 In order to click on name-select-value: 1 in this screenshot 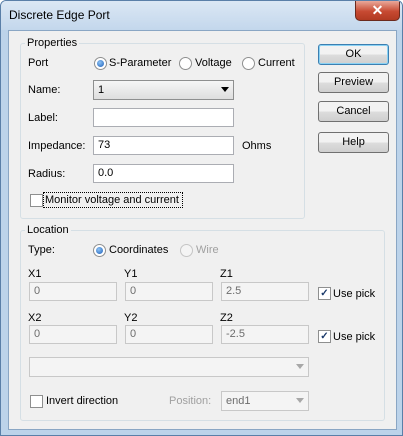, I will do `click(101, 90)`.